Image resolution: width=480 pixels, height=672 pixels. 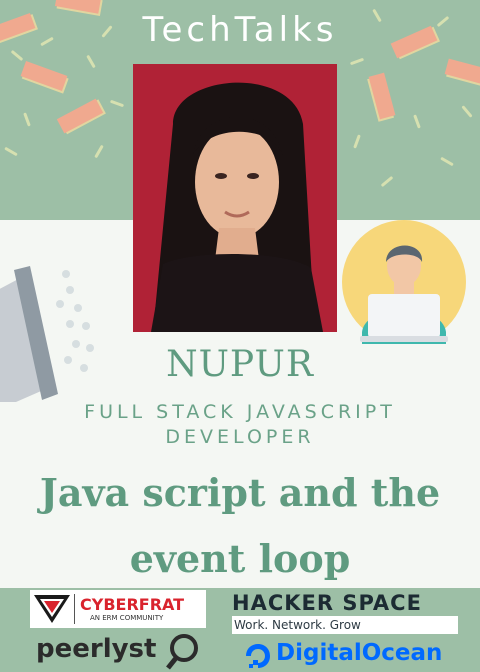 I want to click on digitalocean-logo: DigitalOcean, so click(x=351, y=655).